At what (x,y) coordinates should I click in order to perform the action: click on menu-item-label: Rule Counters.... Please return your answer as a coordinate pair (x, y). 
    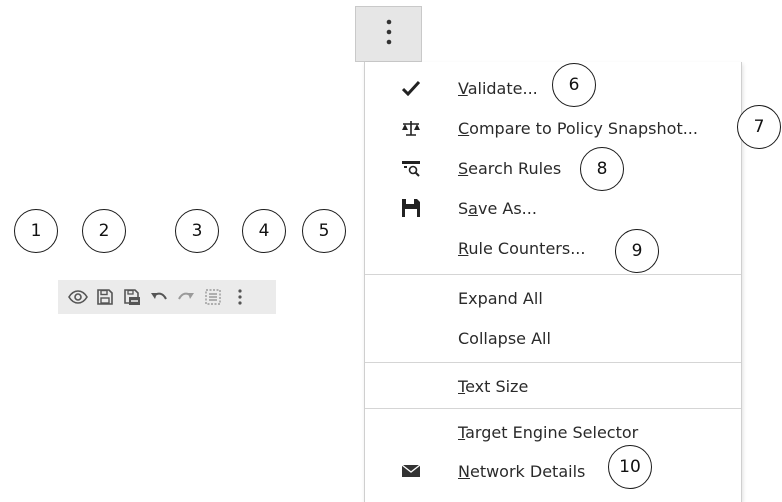
    Looking at the image, I should click on (522, 248).